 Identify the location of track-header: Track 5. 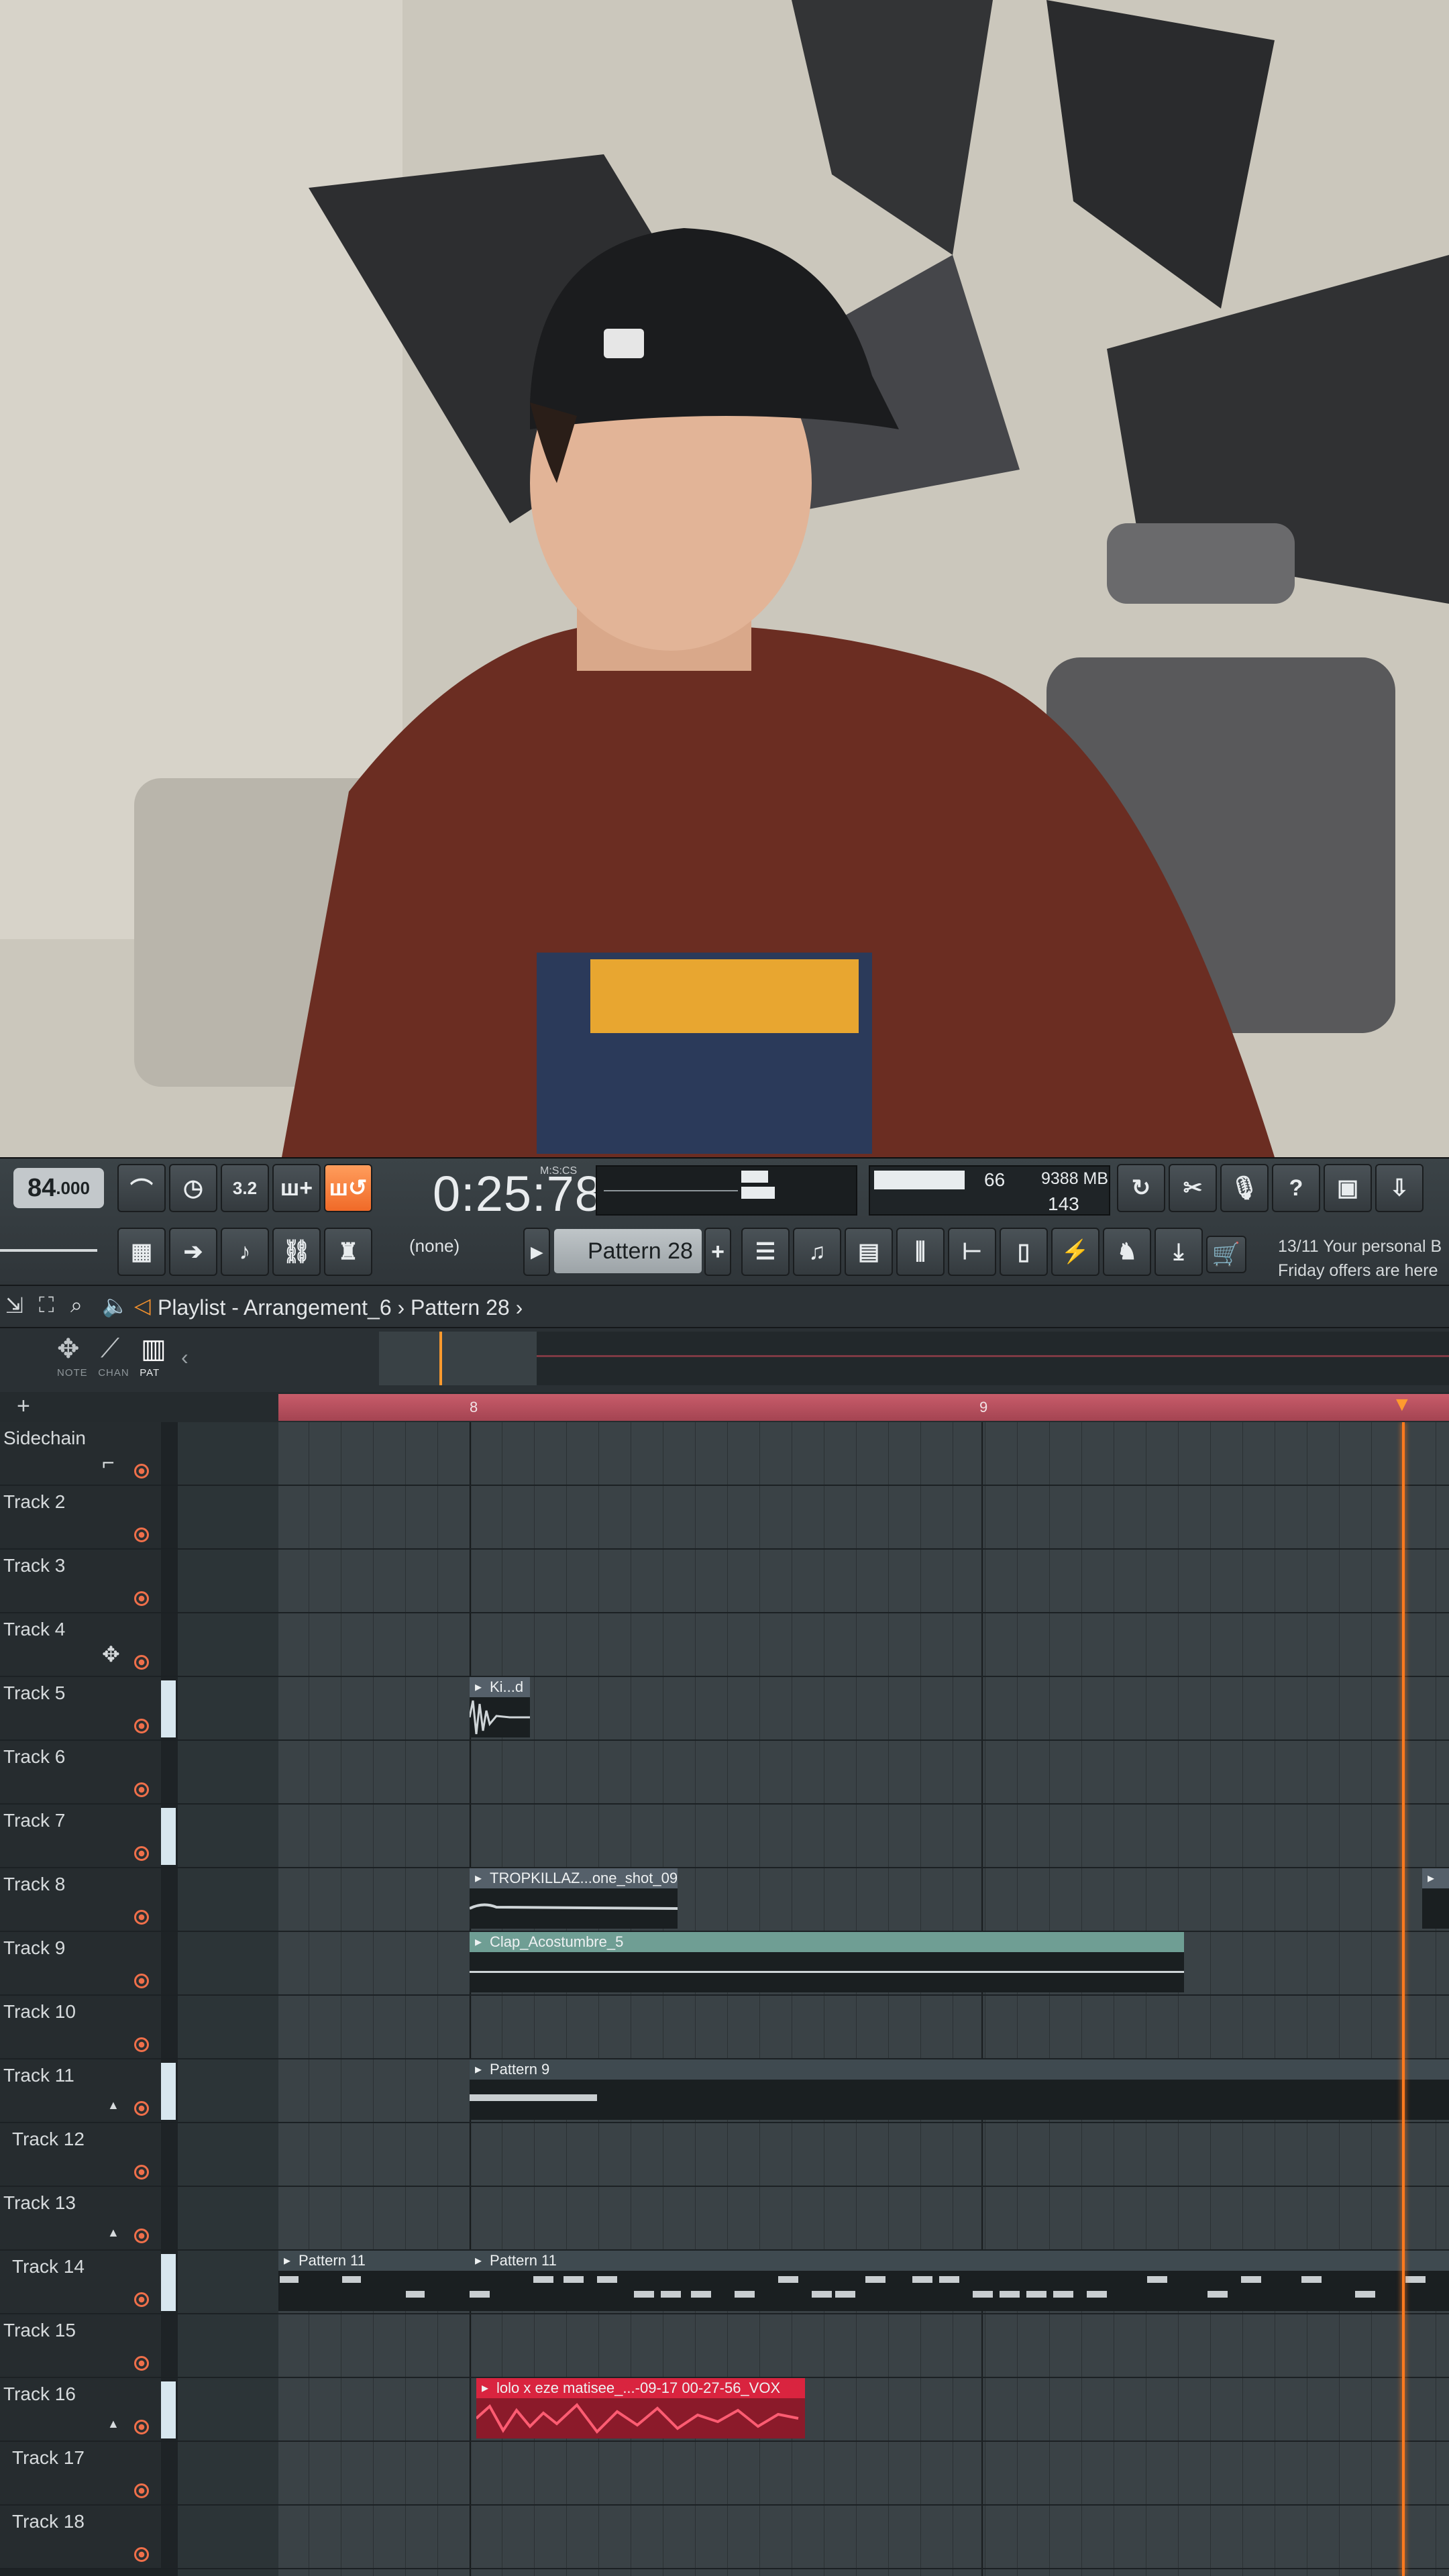
(80, 1709).